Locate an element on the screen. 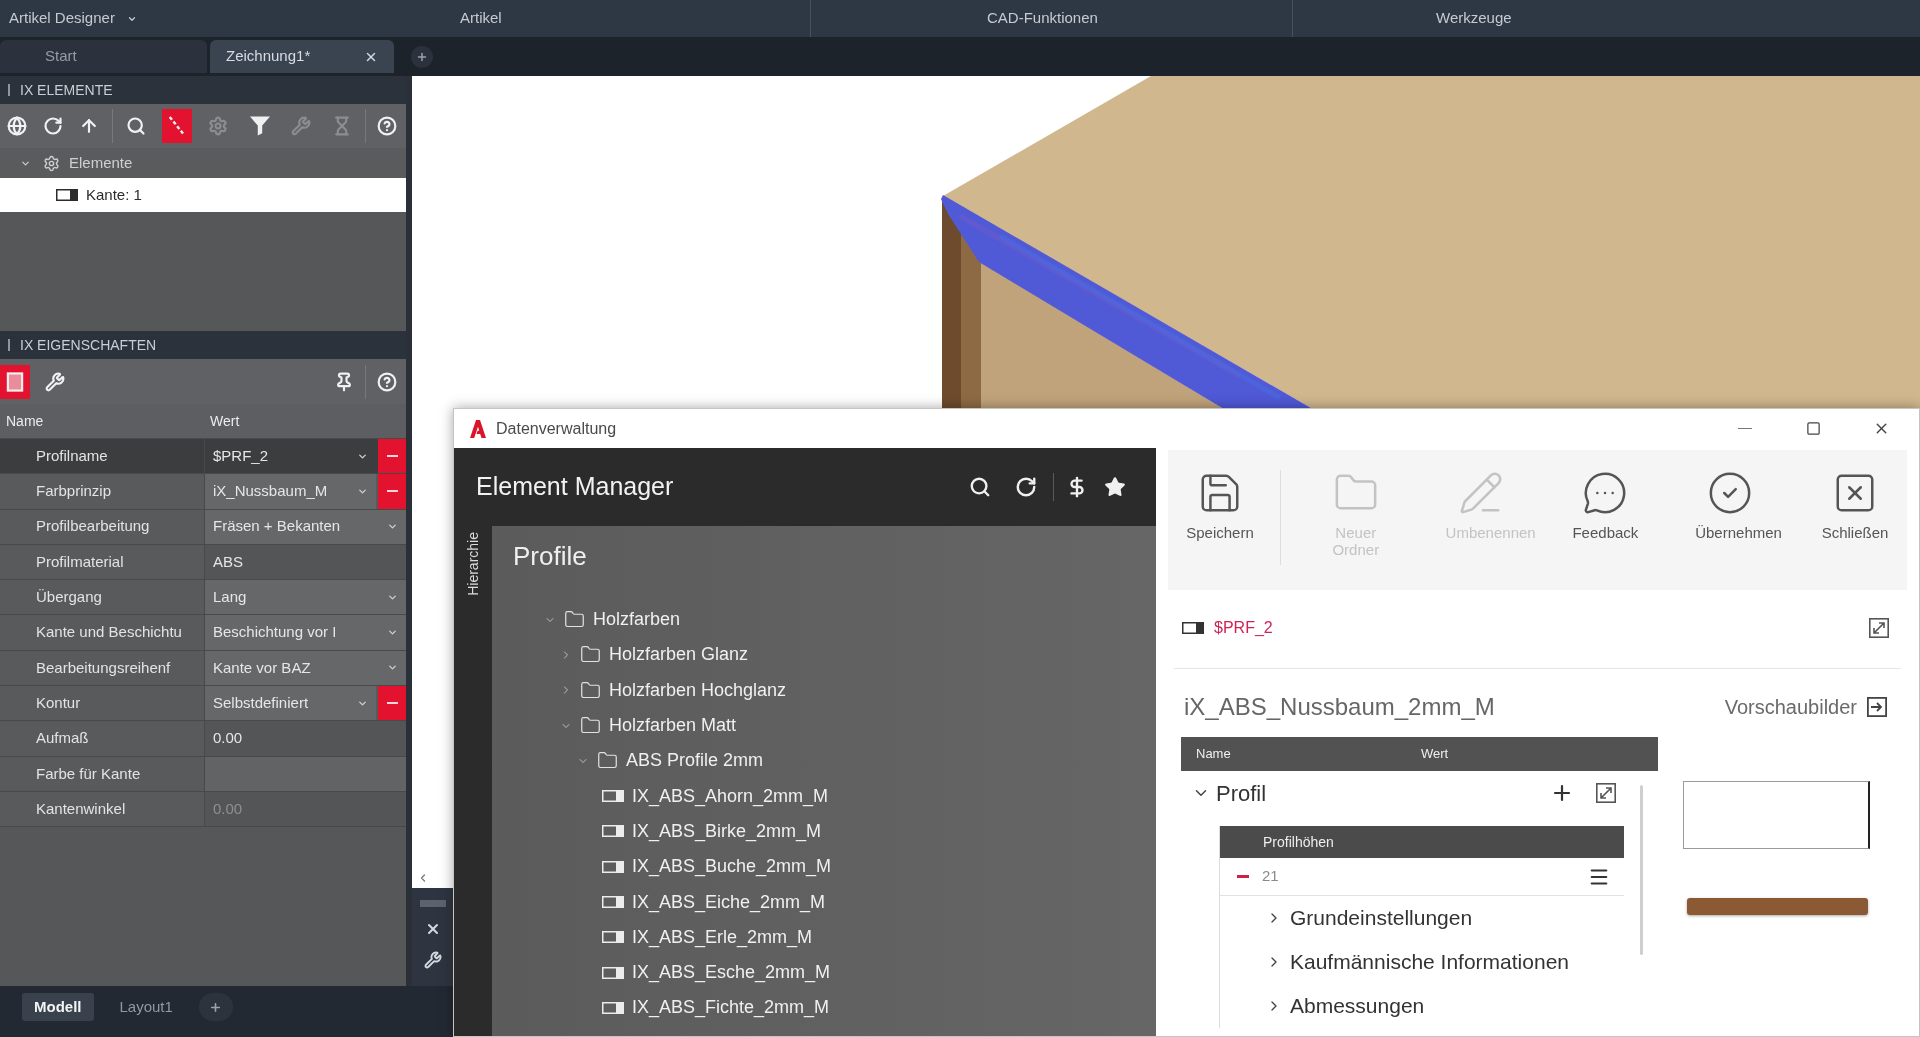 The image size is (1920, 1037). search-icon is located at coordinates (980, 487).